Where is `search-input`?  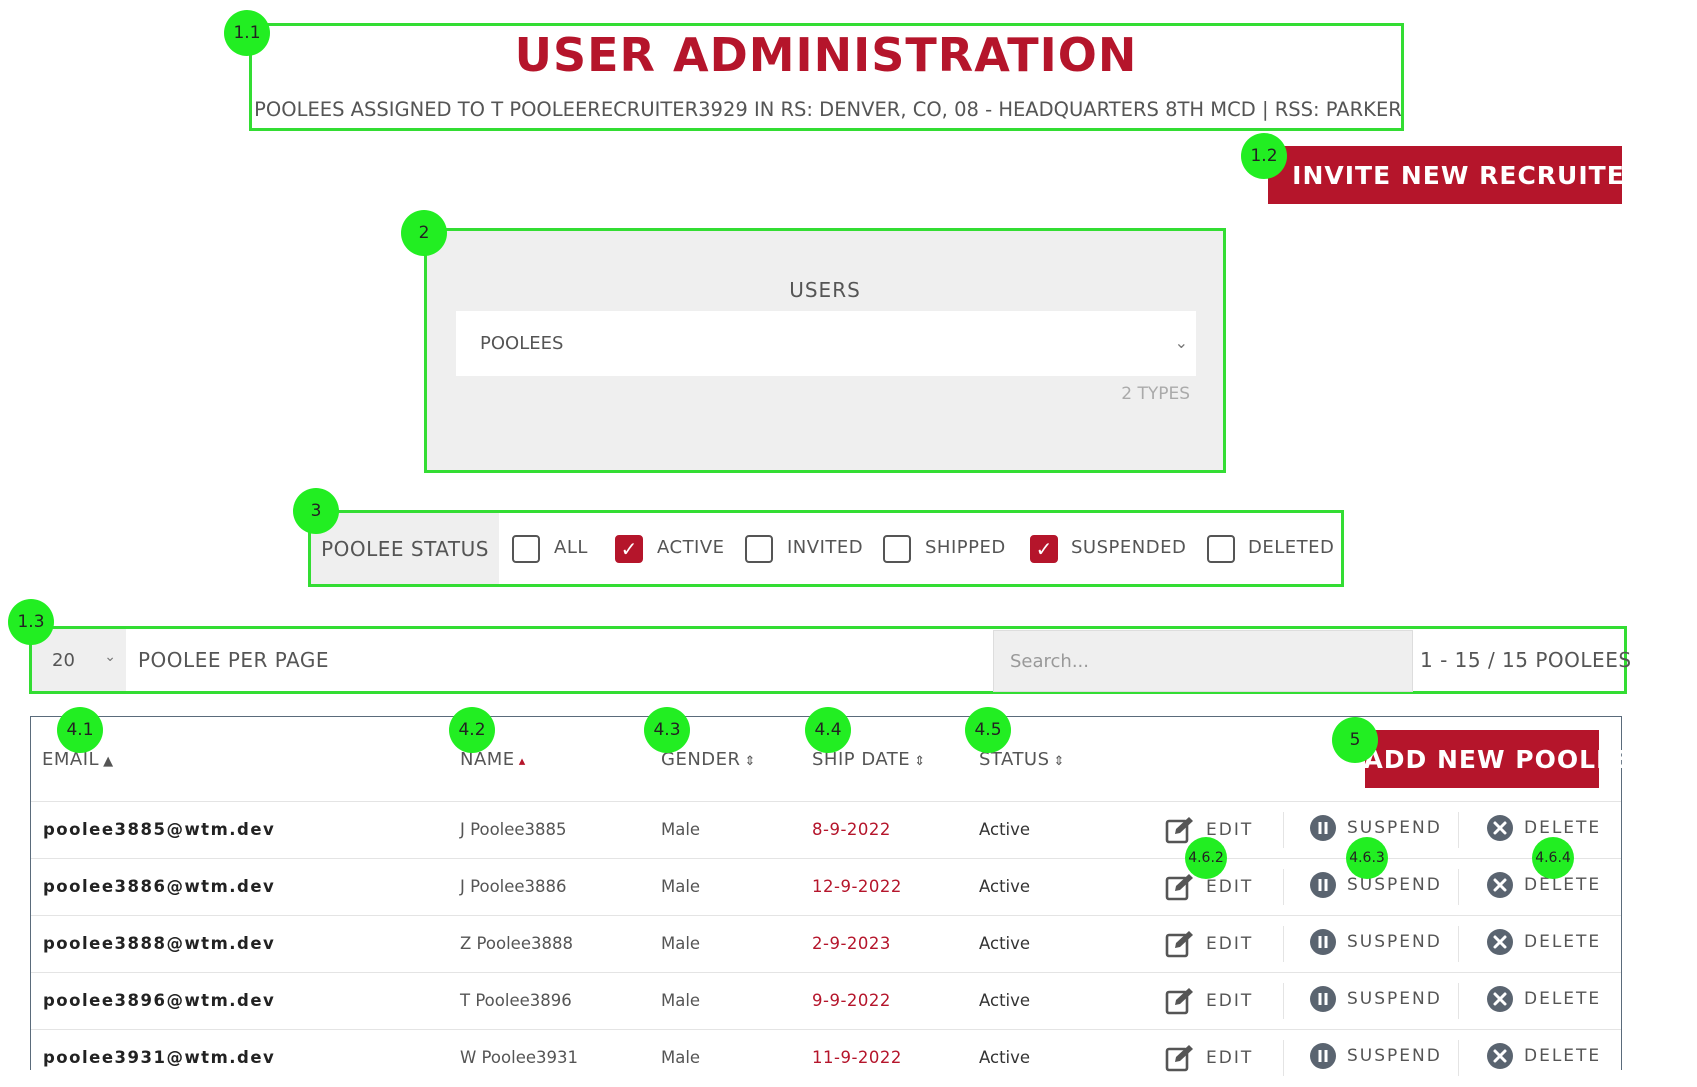 search-input is located at coordinates (1203, 661).